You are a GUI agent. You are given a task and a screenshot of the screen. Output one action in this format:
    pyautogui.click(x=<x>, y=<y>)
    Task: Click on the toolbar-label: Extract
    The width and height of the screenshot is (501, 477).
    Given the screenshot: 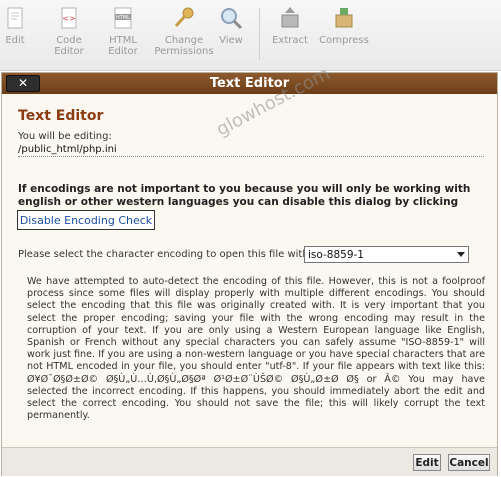 What is the action you would take?
    pyautogui.click(x=290, y=40)
    